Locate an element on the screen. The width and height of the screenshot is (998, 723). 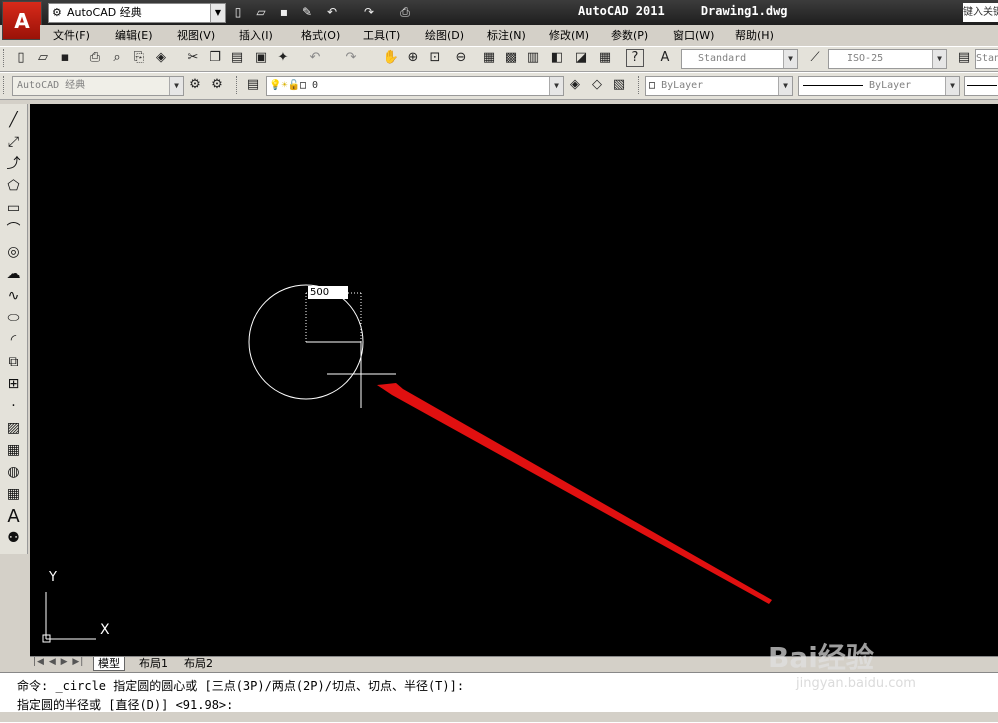
ellipse-icon: ⬭ is located at coordinates (13, 318).